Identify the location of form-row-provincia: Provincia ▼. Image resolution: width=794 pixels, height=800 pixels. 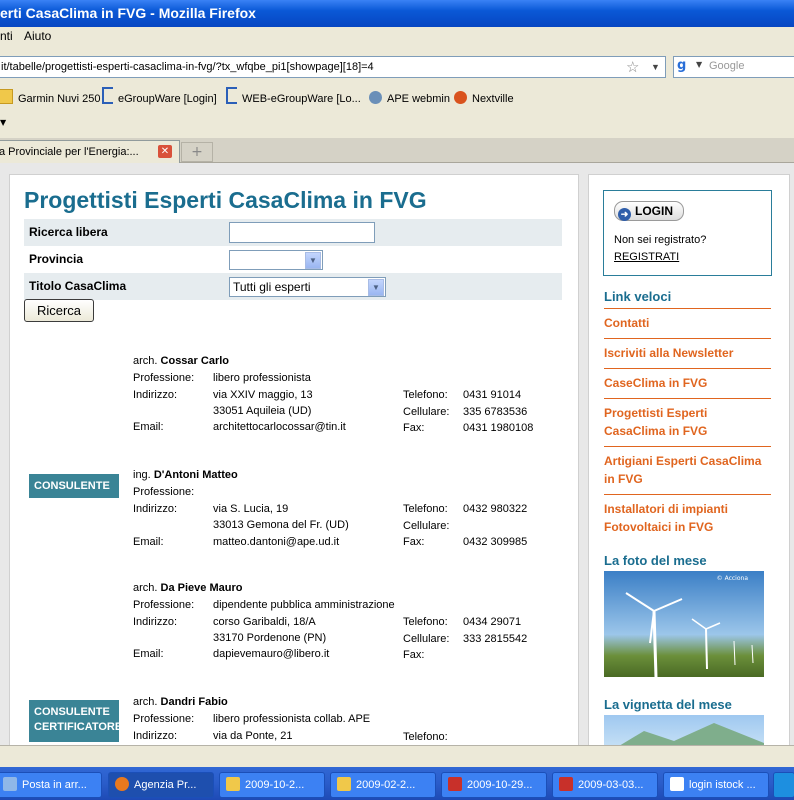
(293, 259).